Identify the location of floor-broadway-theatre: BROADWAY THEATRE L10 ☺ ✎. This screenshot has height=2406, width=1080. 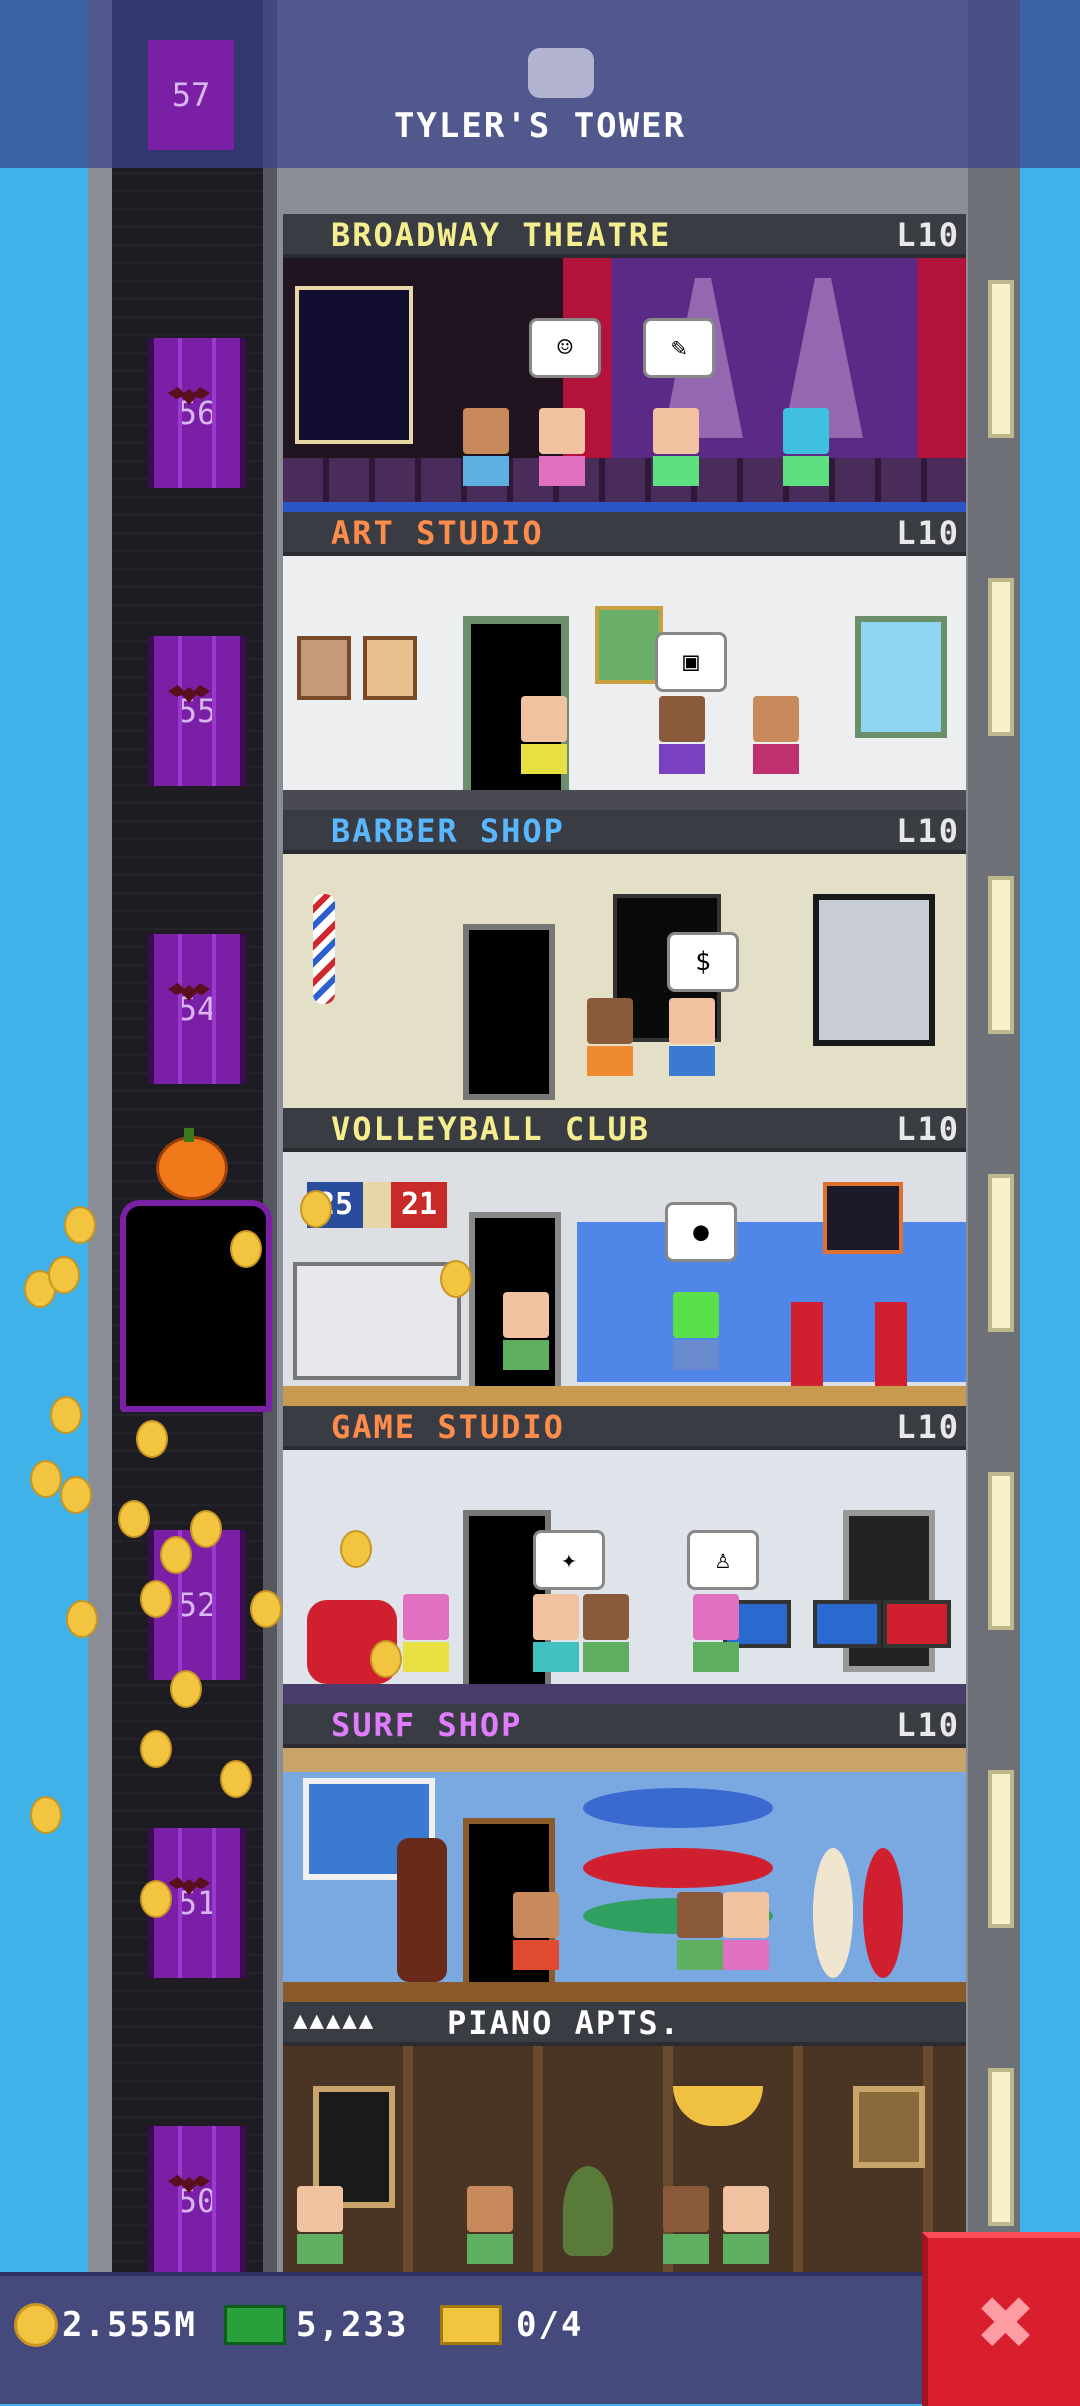
(624, 363).